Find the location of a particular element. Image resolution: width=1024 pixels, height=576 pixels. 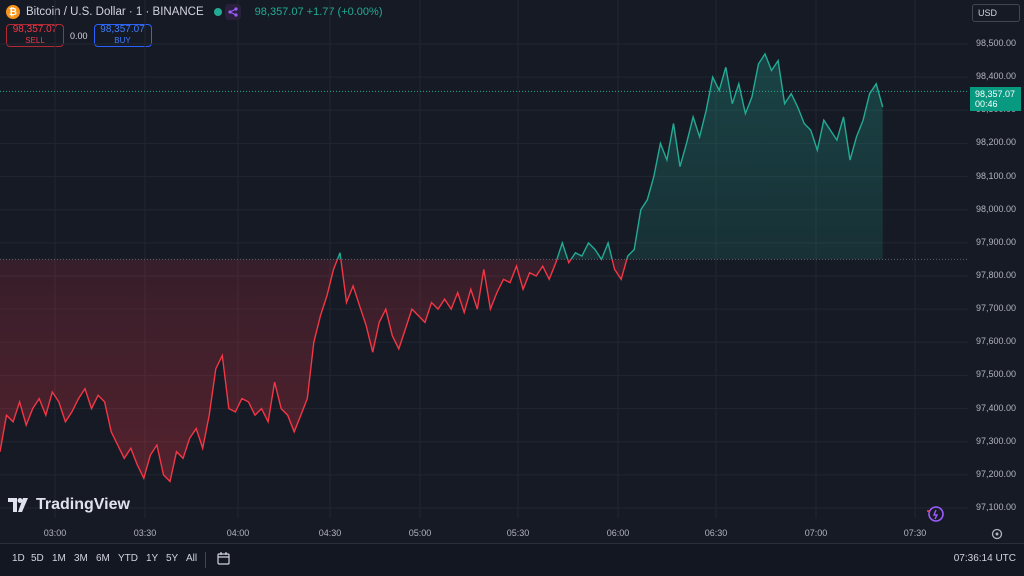

price-axis-label: 97,800.00 is located at coordinates (996, 275).